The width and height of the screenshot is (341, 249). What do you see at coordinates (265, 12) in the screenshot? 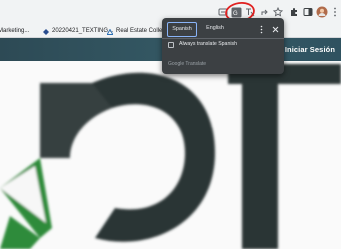
I see `share-icon` at bounding box center [265, 12].